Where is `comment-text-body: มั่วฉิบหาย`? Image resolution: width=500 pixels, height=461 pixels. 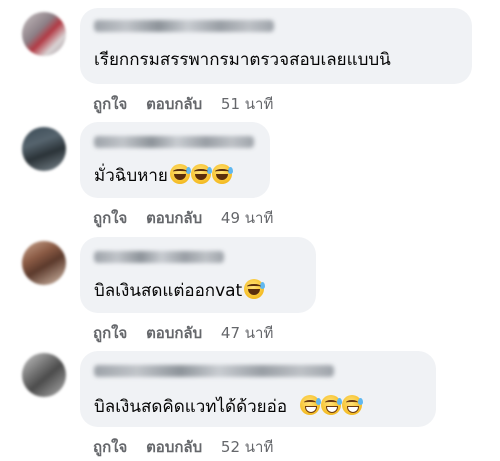
comment-text-body: มั่วฉิบหาย is located at coordinates (131, 176).